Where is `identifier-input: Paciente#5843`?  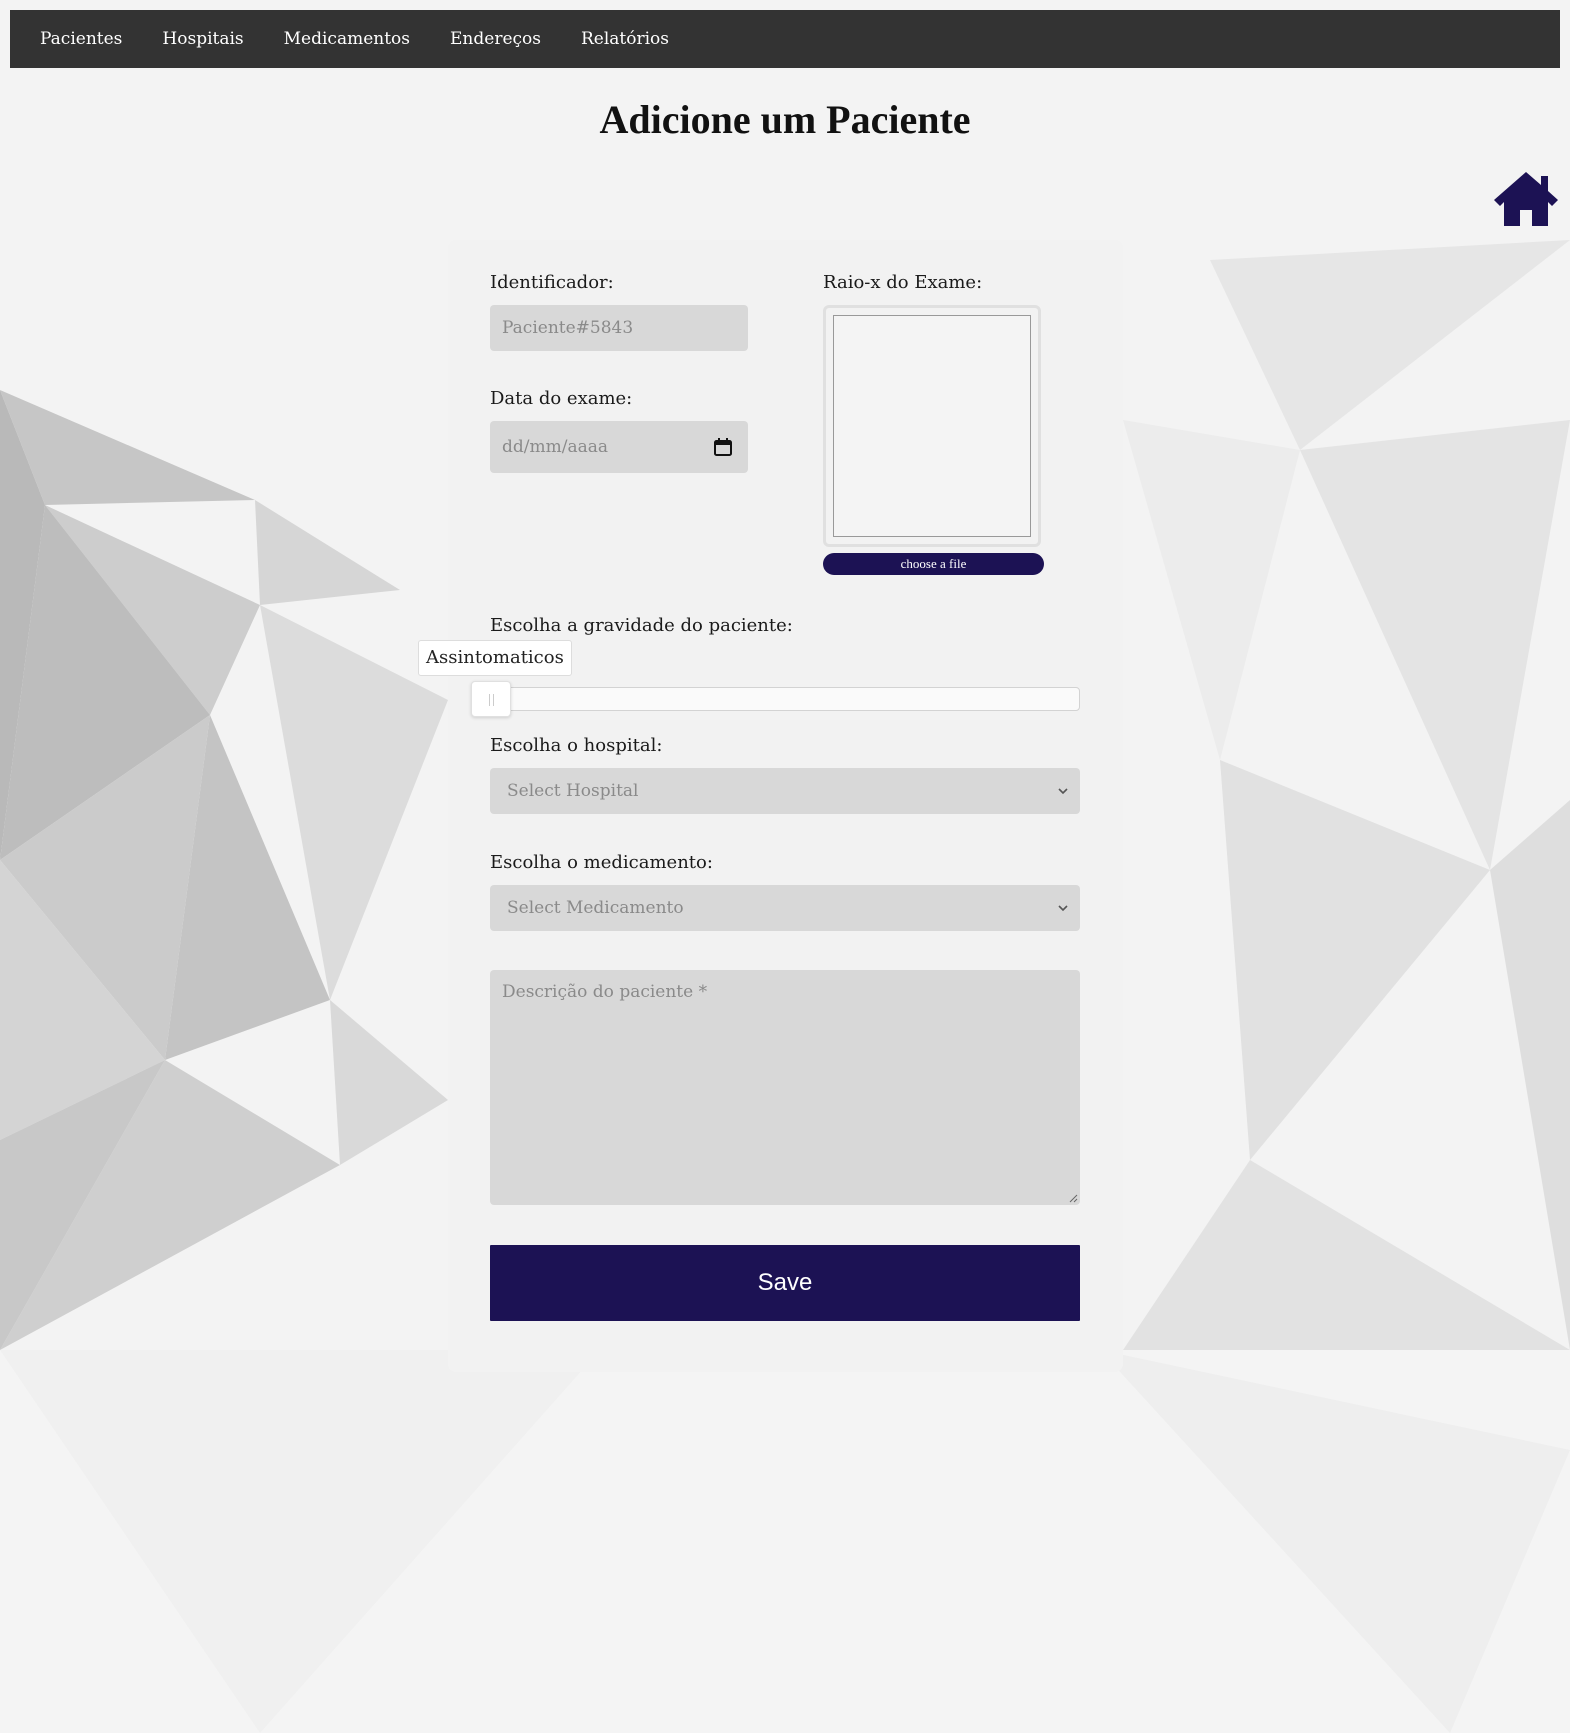 identifier-input: Paciente#5843 is located at coordinates (619, 328).